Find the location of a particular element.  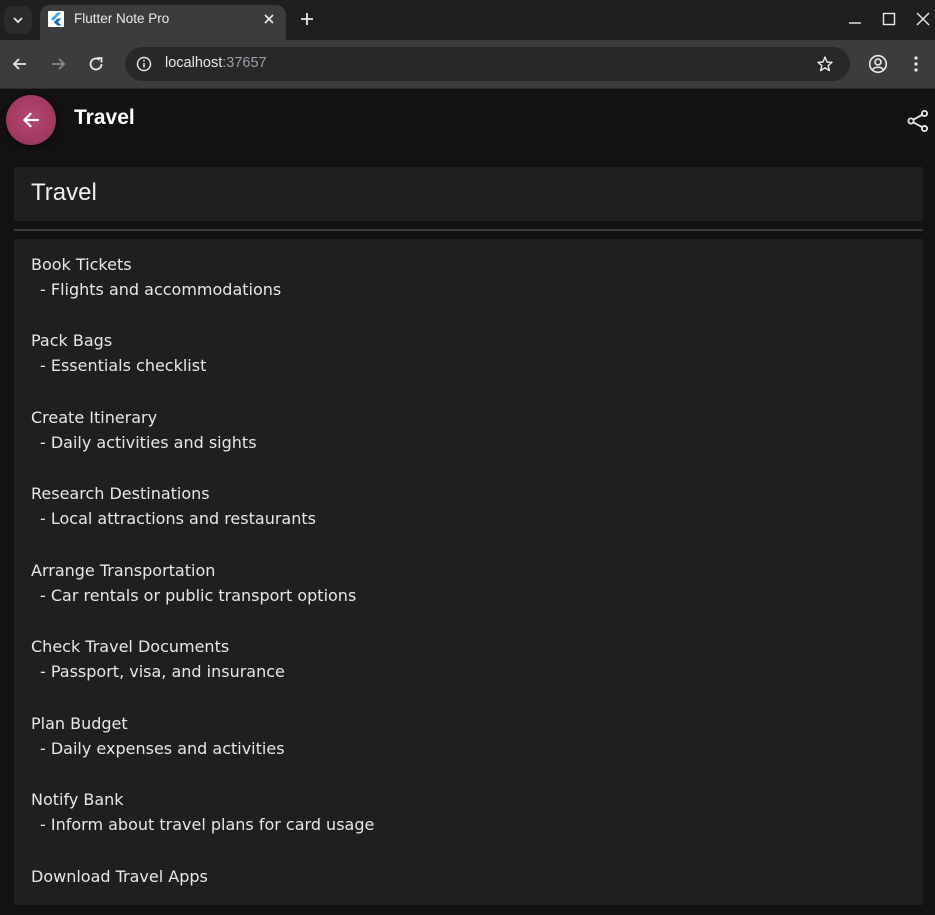

share-icon is located at coordinates (918, 121).